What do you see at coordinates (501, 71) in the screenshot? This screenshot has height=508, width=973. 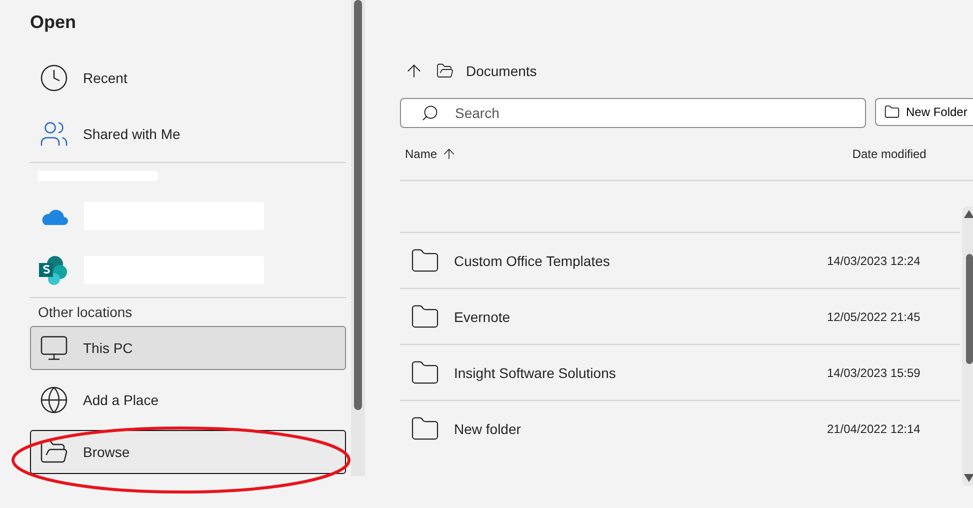 I see `breadcrumb-folder: Documents` at bounding box center [501, 71].